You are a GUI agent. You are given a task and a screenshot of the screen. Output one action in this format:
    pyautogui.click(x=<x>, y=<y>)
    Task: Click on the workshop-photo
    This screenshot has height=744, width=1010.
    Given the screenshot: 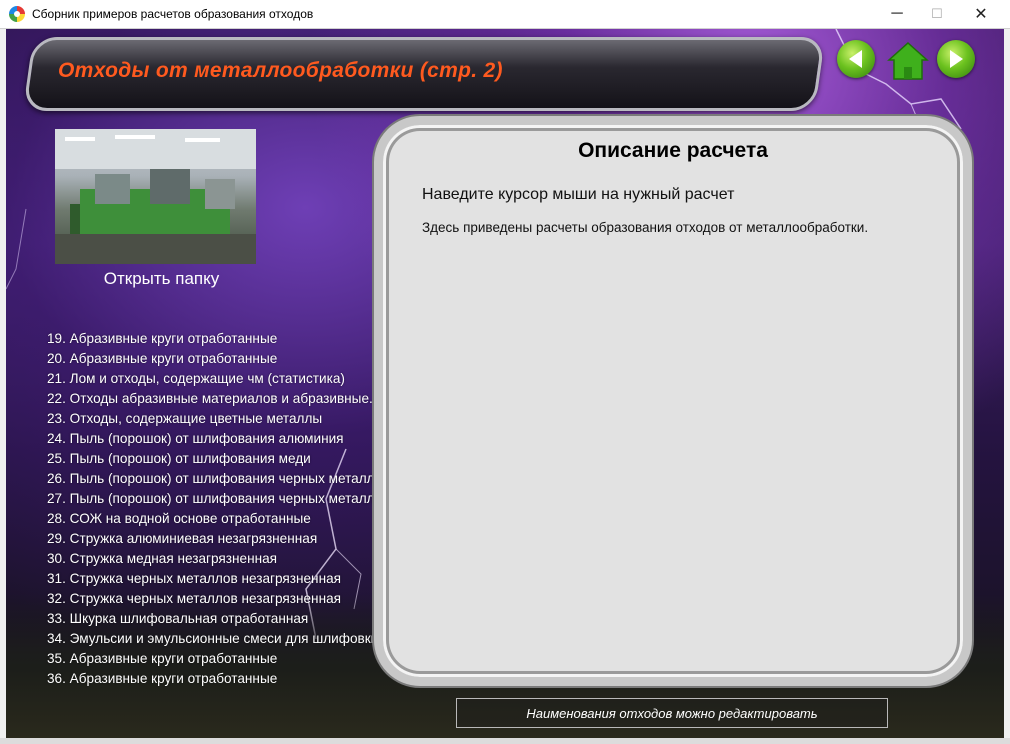 What is the action you would take?
    pyautogui.click(x=155, y=196)
    